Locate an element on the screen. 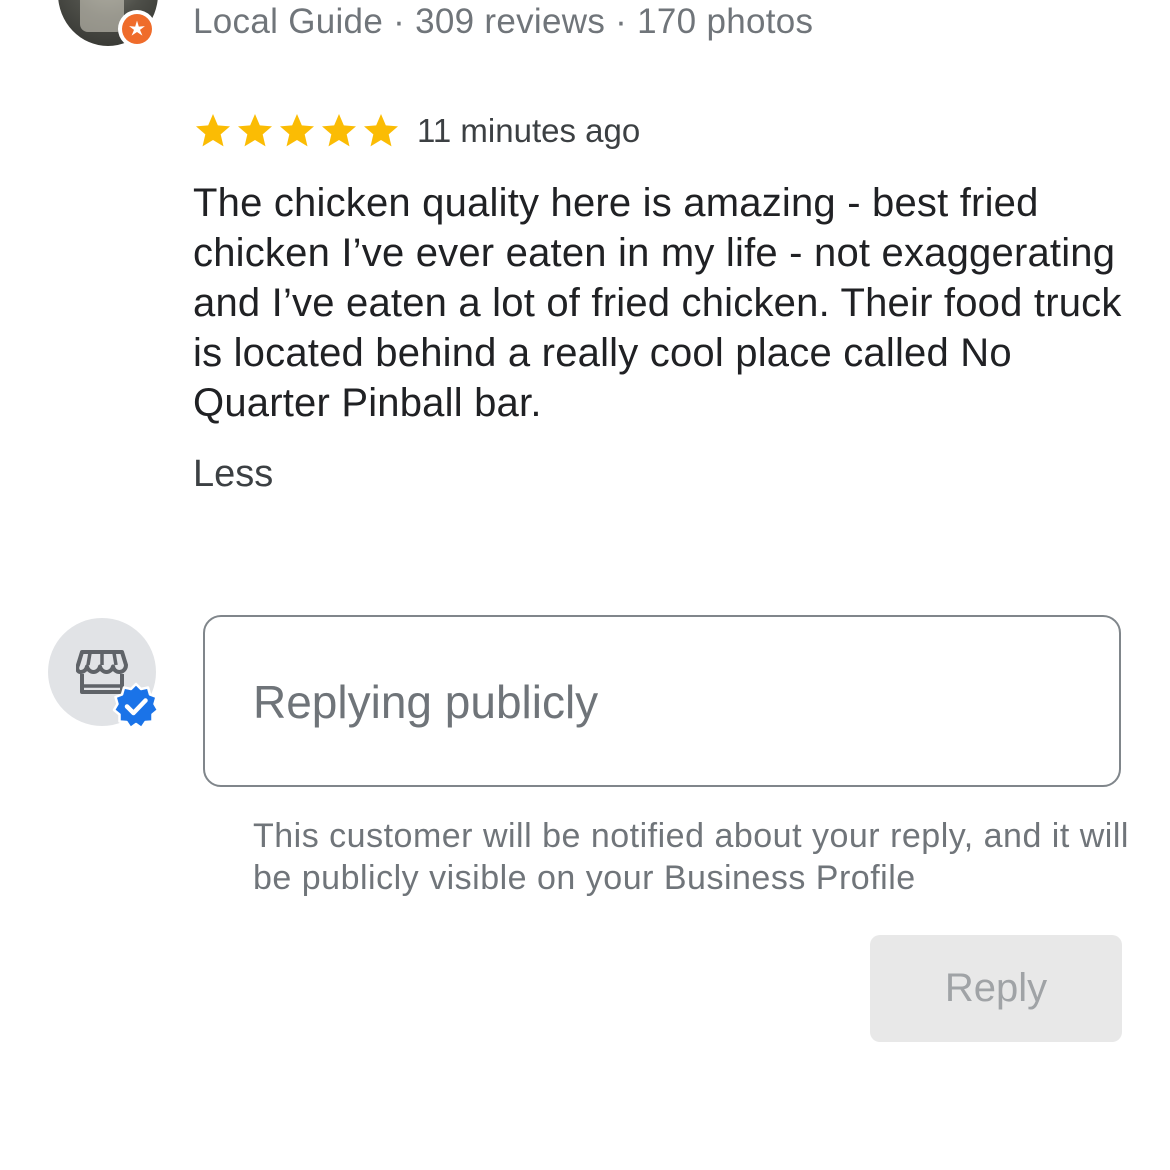 This screenshot has width=1170, height=1170. star-rating is located at coordinates (298, 131).